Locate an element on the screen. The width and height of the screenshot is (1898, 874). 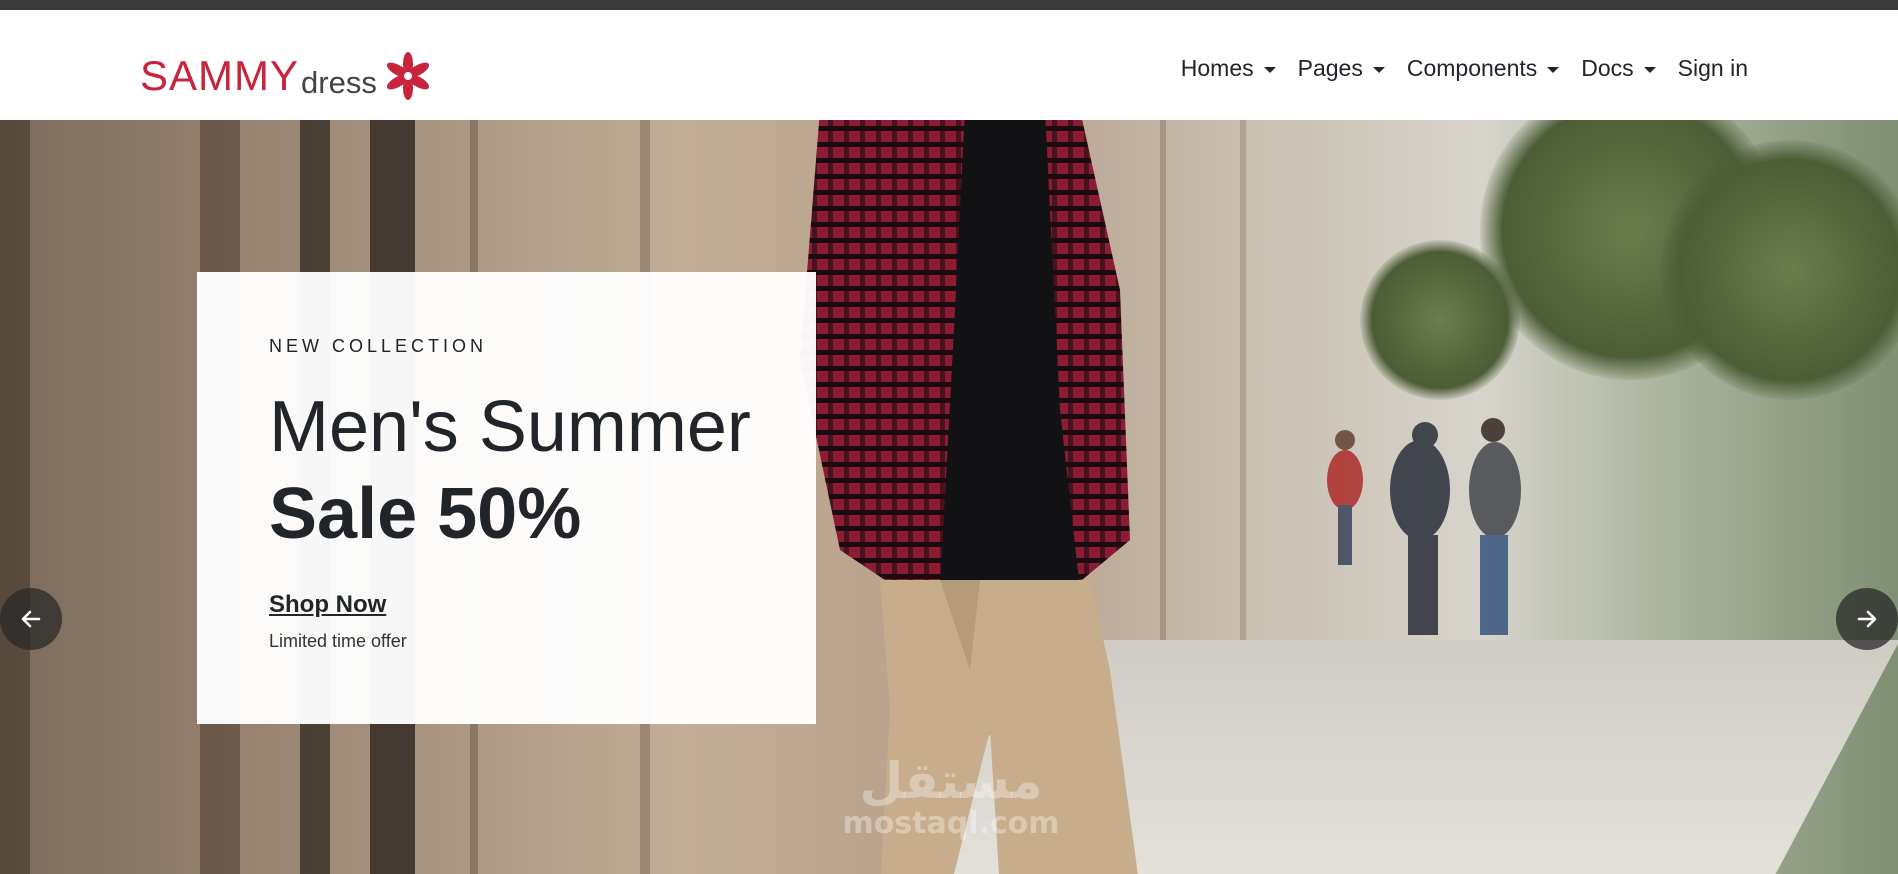
shop-now-link: Shop Now is located at coordinates (327, 605).